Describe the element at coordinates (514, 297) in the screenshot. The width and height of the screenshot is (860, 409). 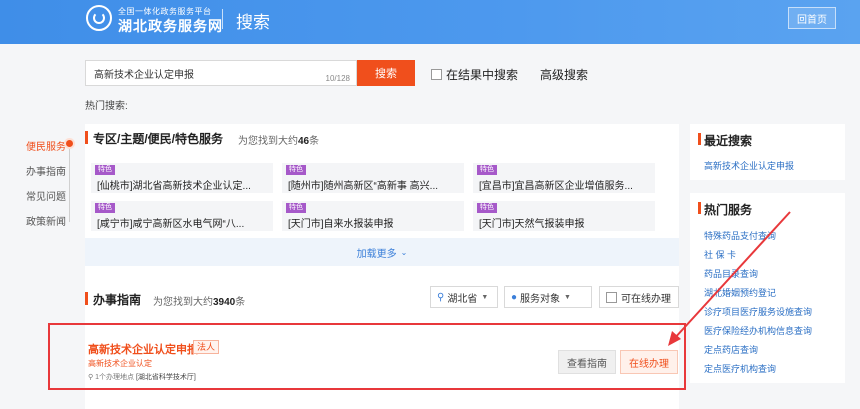
I see `user-icon: ●` at that location.